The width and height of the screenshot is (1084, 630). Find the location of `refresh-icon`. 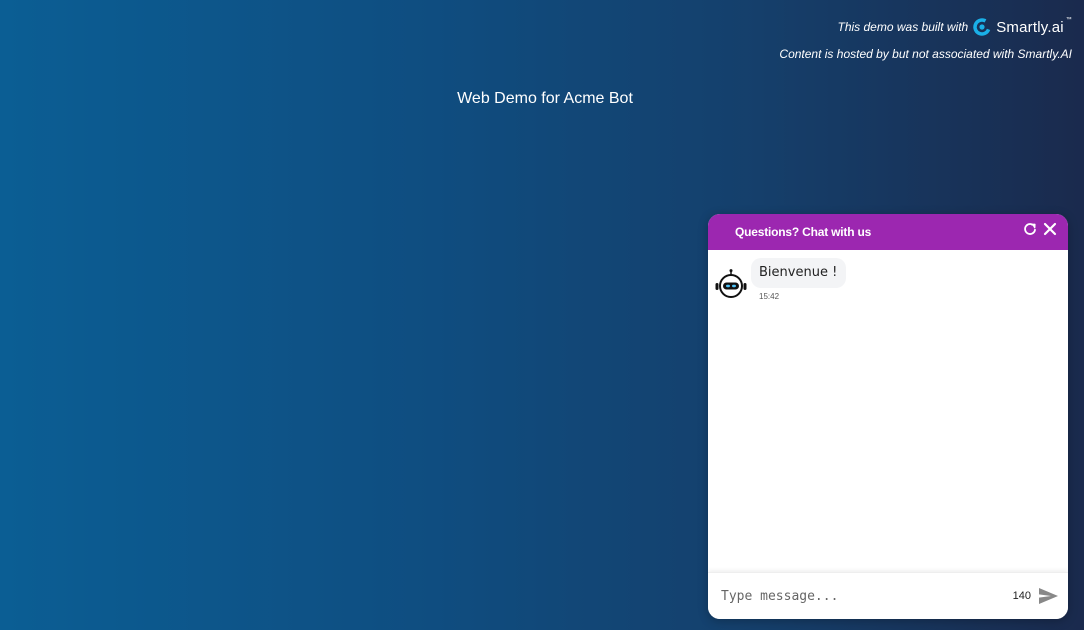

refresh-icon is located at coordinates (1030, 229).